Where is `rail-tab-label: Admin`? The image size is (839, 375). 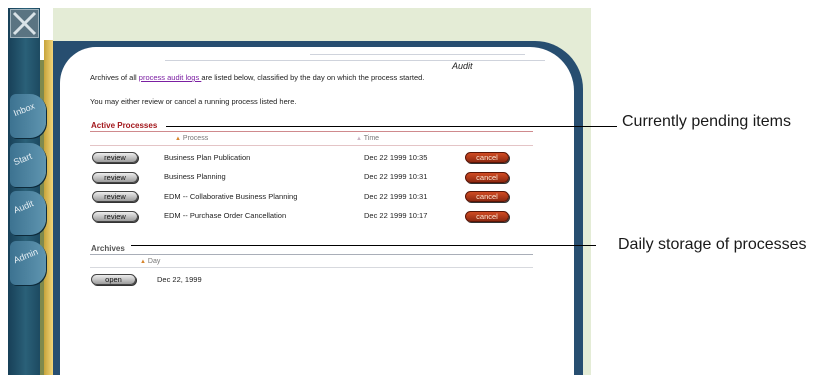 rail-tab-label: Admin is located at coordinates (26, 256).